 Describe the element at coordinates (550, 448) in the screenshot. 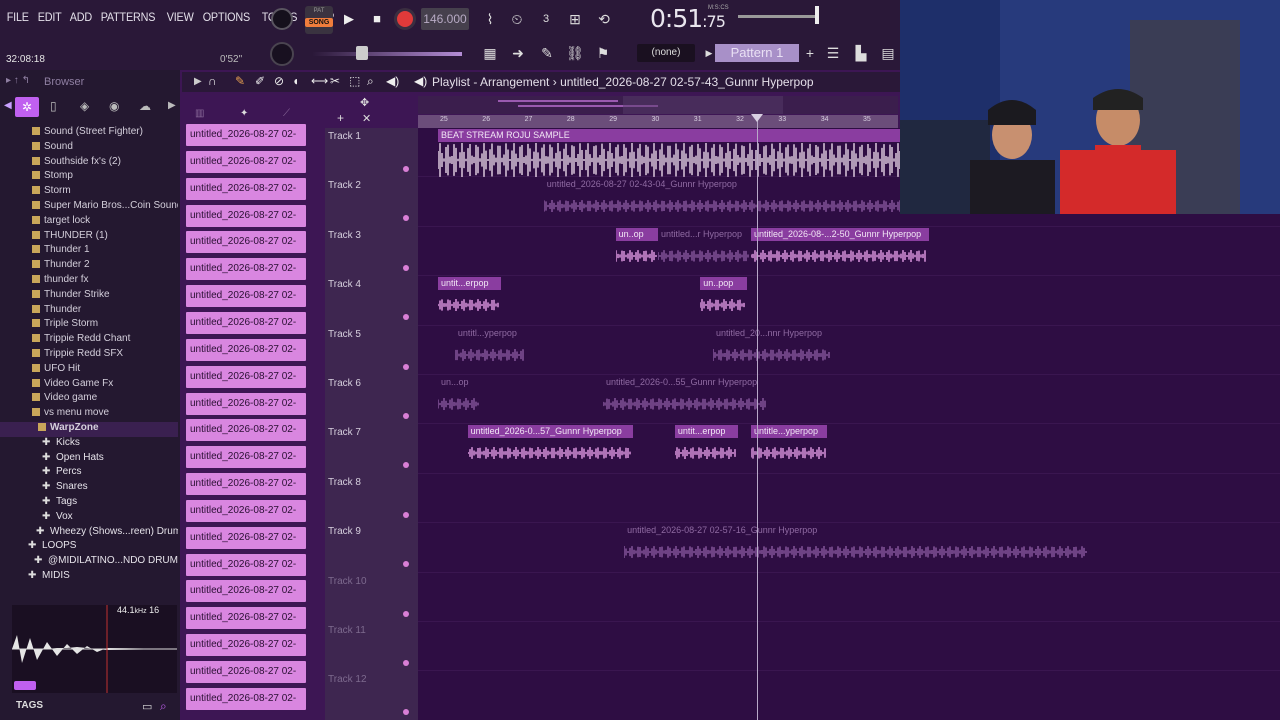

I see `audio-clip: untitled_2026-0...57_Gunnr Hyperpop` at that location.